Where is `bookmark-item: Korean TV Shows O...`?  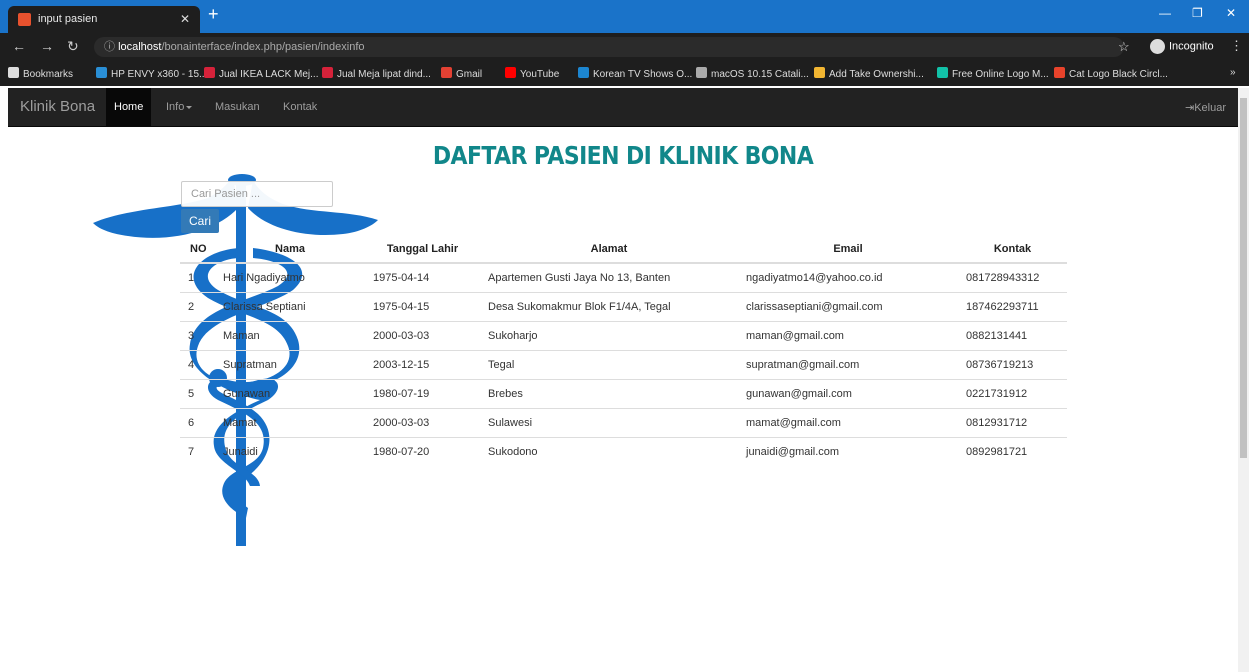 bookmark-item: Korean TV Shows O... is located at coordinates (635, 73).